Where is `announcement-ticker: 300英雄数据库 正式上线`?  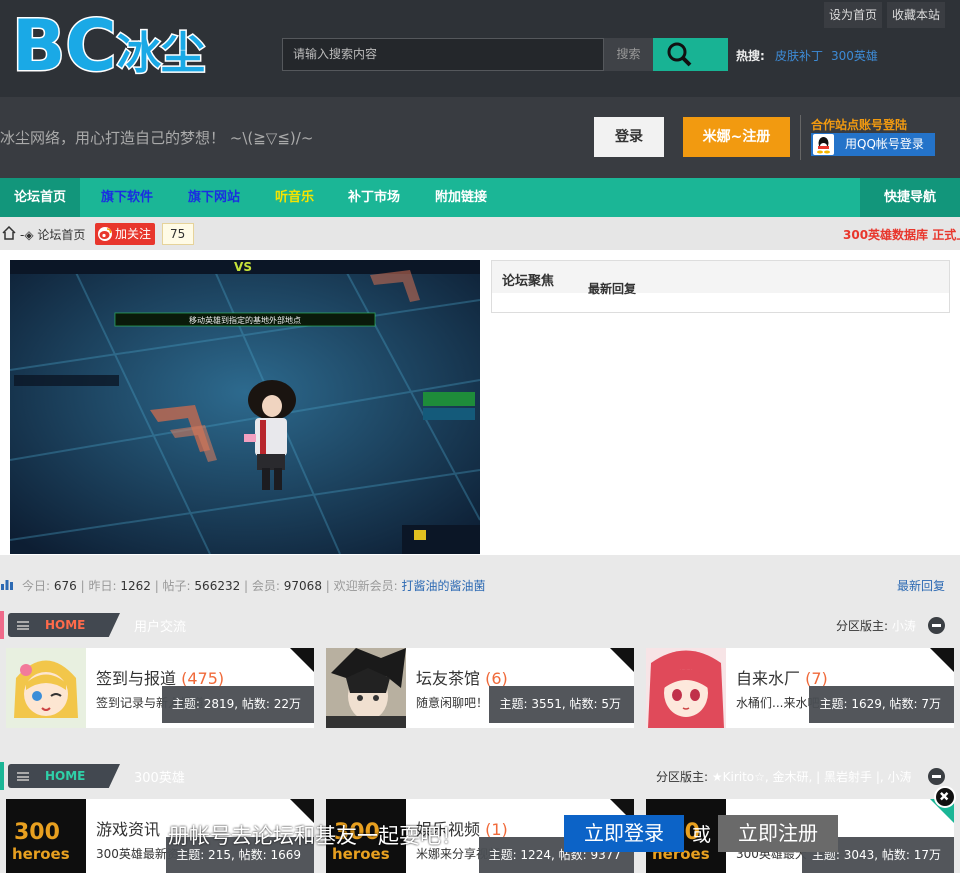
announcement-ticker: 300英雄数据库 正式上线 is located at coordinates (901, 234).